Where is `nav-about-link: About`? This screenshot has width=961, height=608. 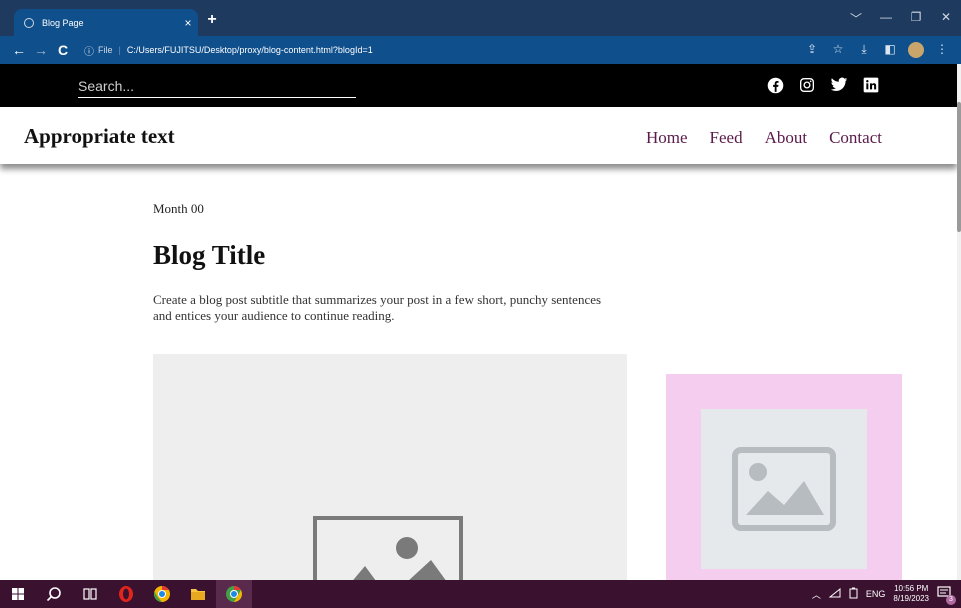 nav-about-link: About is located at coordinates (786, 138).